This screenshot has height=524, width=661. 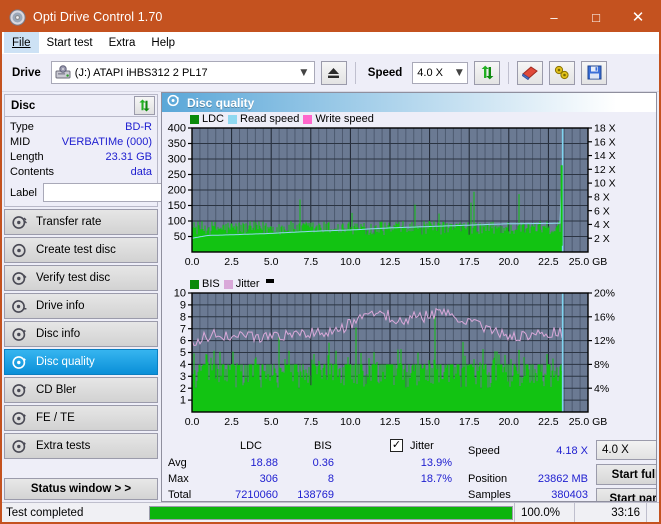 I want to click on eject-button, so click(x=333, y=72).